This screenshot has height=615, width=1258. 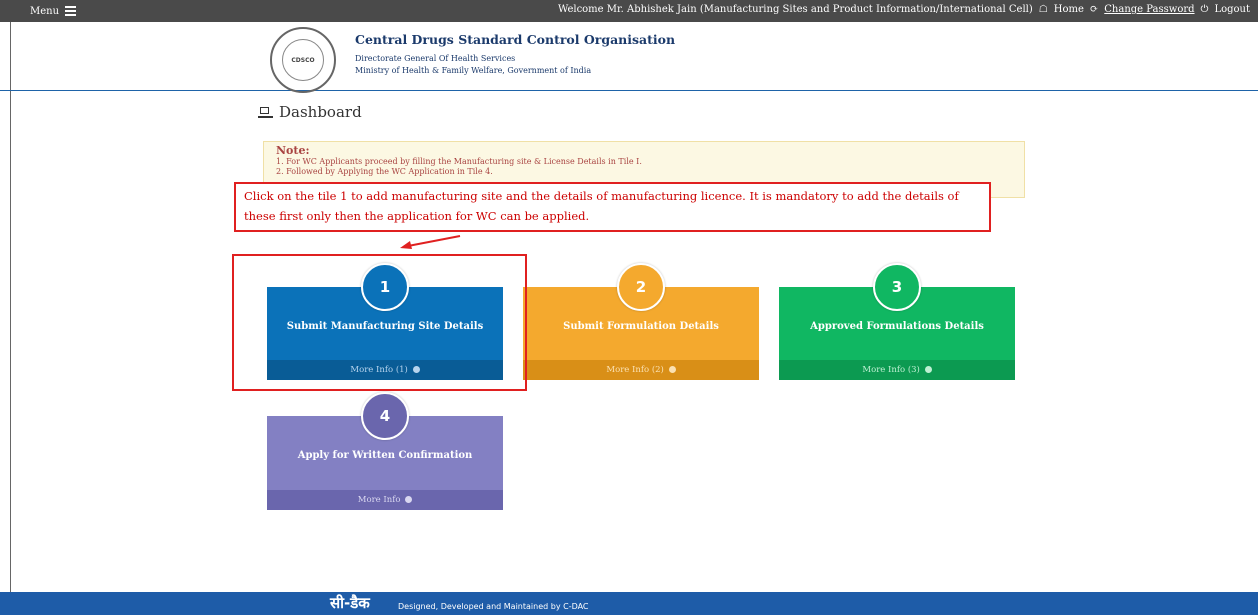 What do you see at coordinates (265, 112) in the screenshot?
I see `laptop-icon` at bounding box center [265, 112].